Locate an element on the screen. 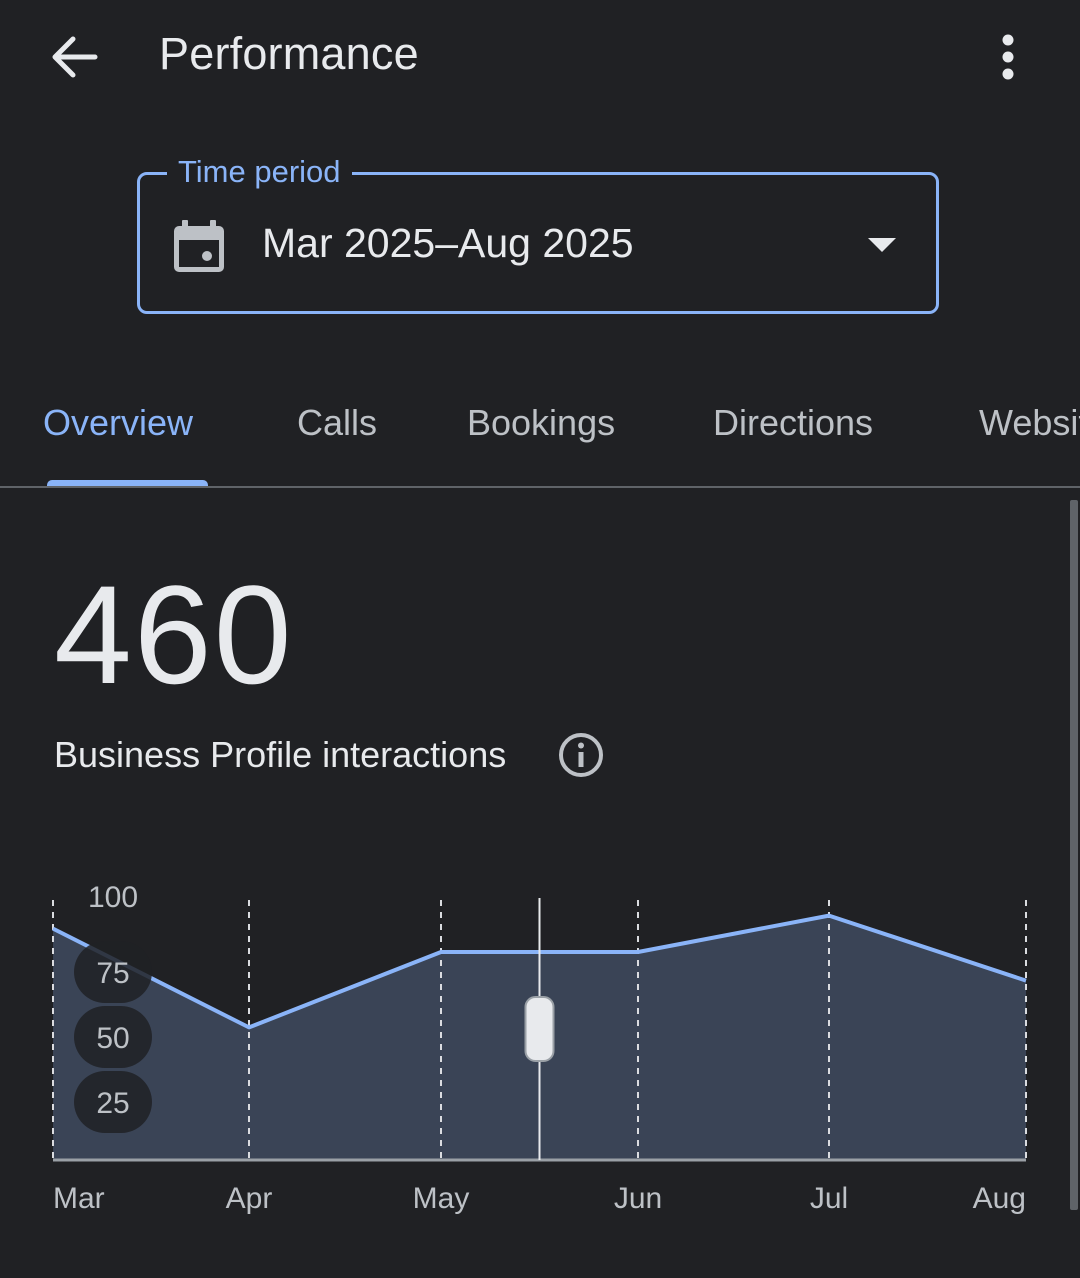  metric-label: Business Profile interactions is located at coordinates (280, 754).